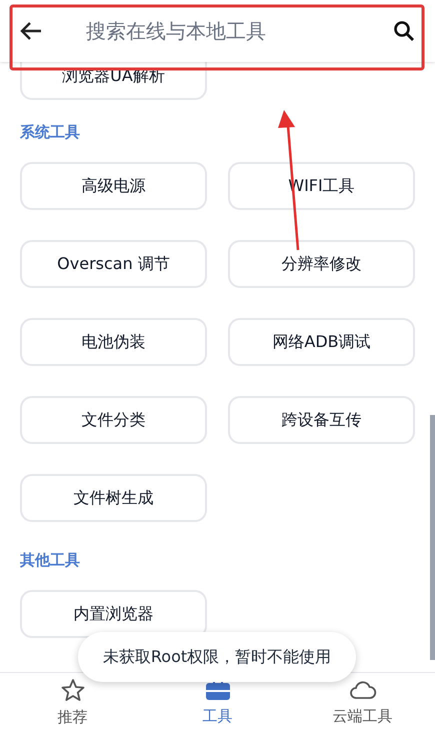  What do you see at coordinates (321, 264) in the screenshot?
I see `tool-button: 分辨率修改` at bounding box center [321, 264].